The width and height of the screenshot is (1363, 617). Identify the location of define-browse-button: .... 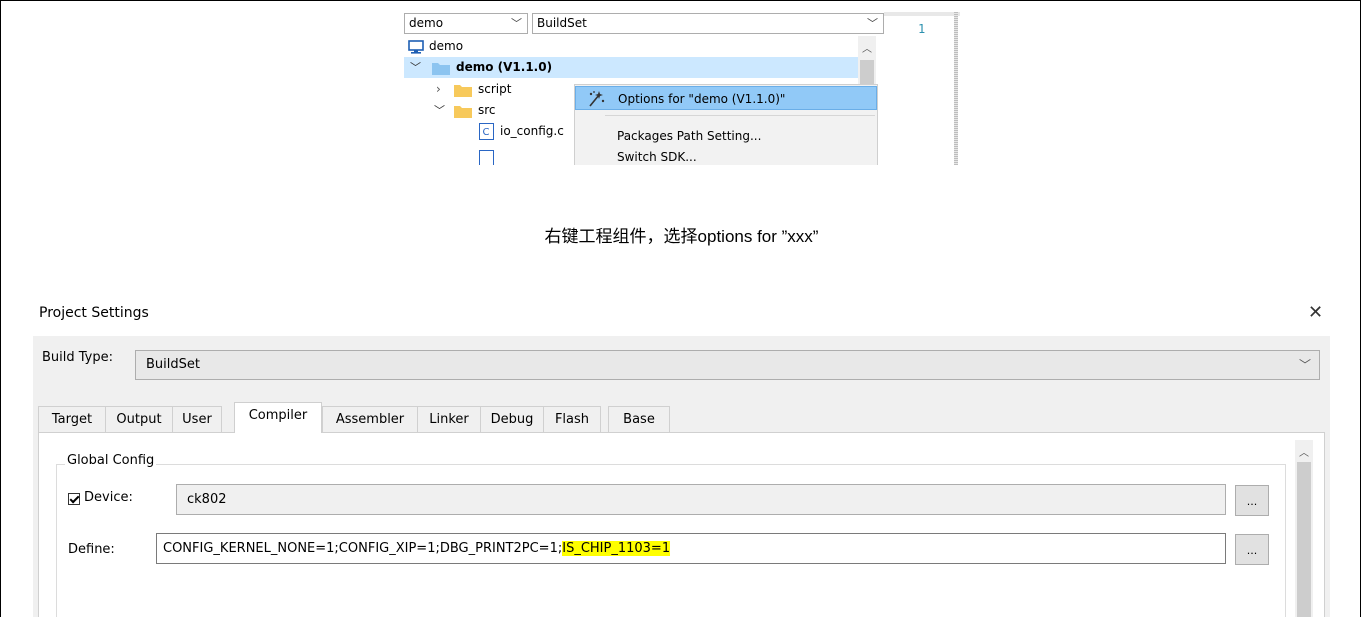
(1252, 549).